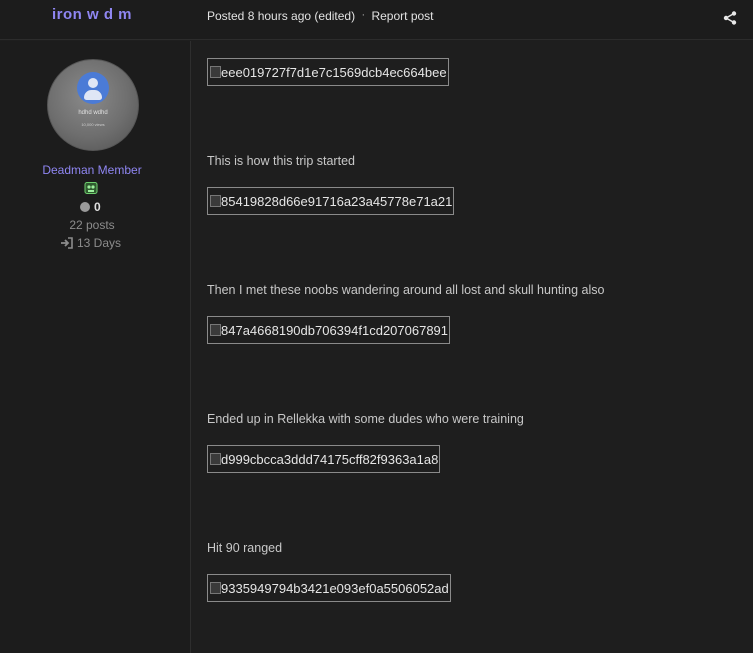 This screenshot has height=653, width=753. Describe the element at coordinates (93, 113) in the screenshot. I see `avatar-text: hdhd wdhd` at that location.